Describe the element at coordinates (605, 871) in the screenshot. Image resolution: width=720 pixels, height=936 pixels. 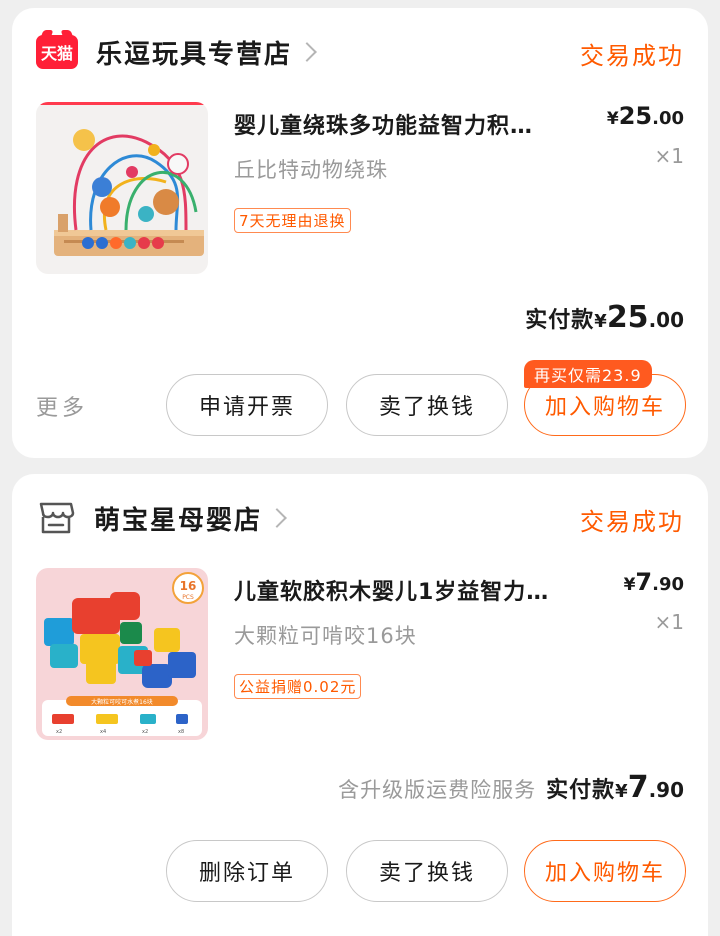
I see `add-to-cart-button: 加入购物车` at that location.